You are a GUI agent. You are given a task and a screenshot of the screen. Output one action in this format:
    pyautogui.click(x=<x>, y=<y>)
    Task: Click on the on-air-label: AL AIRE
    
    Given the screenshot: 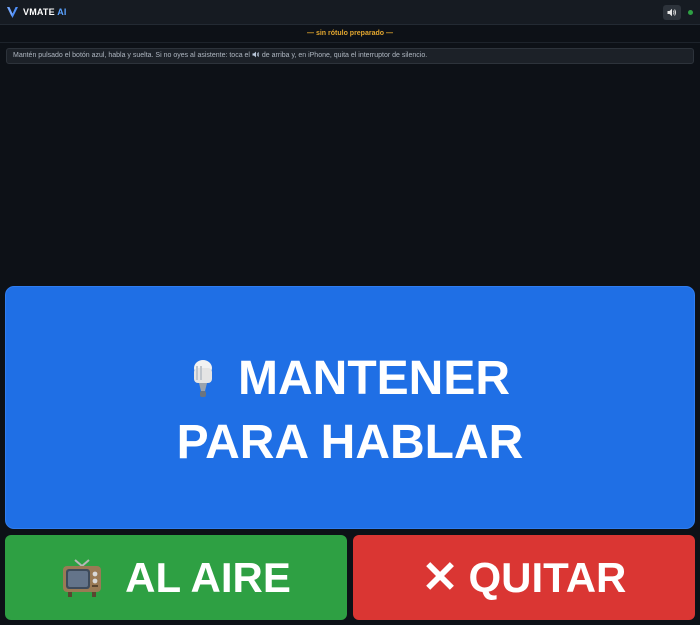 What is the action you would take?
    pyautogui.click(x=208, y=577)
    